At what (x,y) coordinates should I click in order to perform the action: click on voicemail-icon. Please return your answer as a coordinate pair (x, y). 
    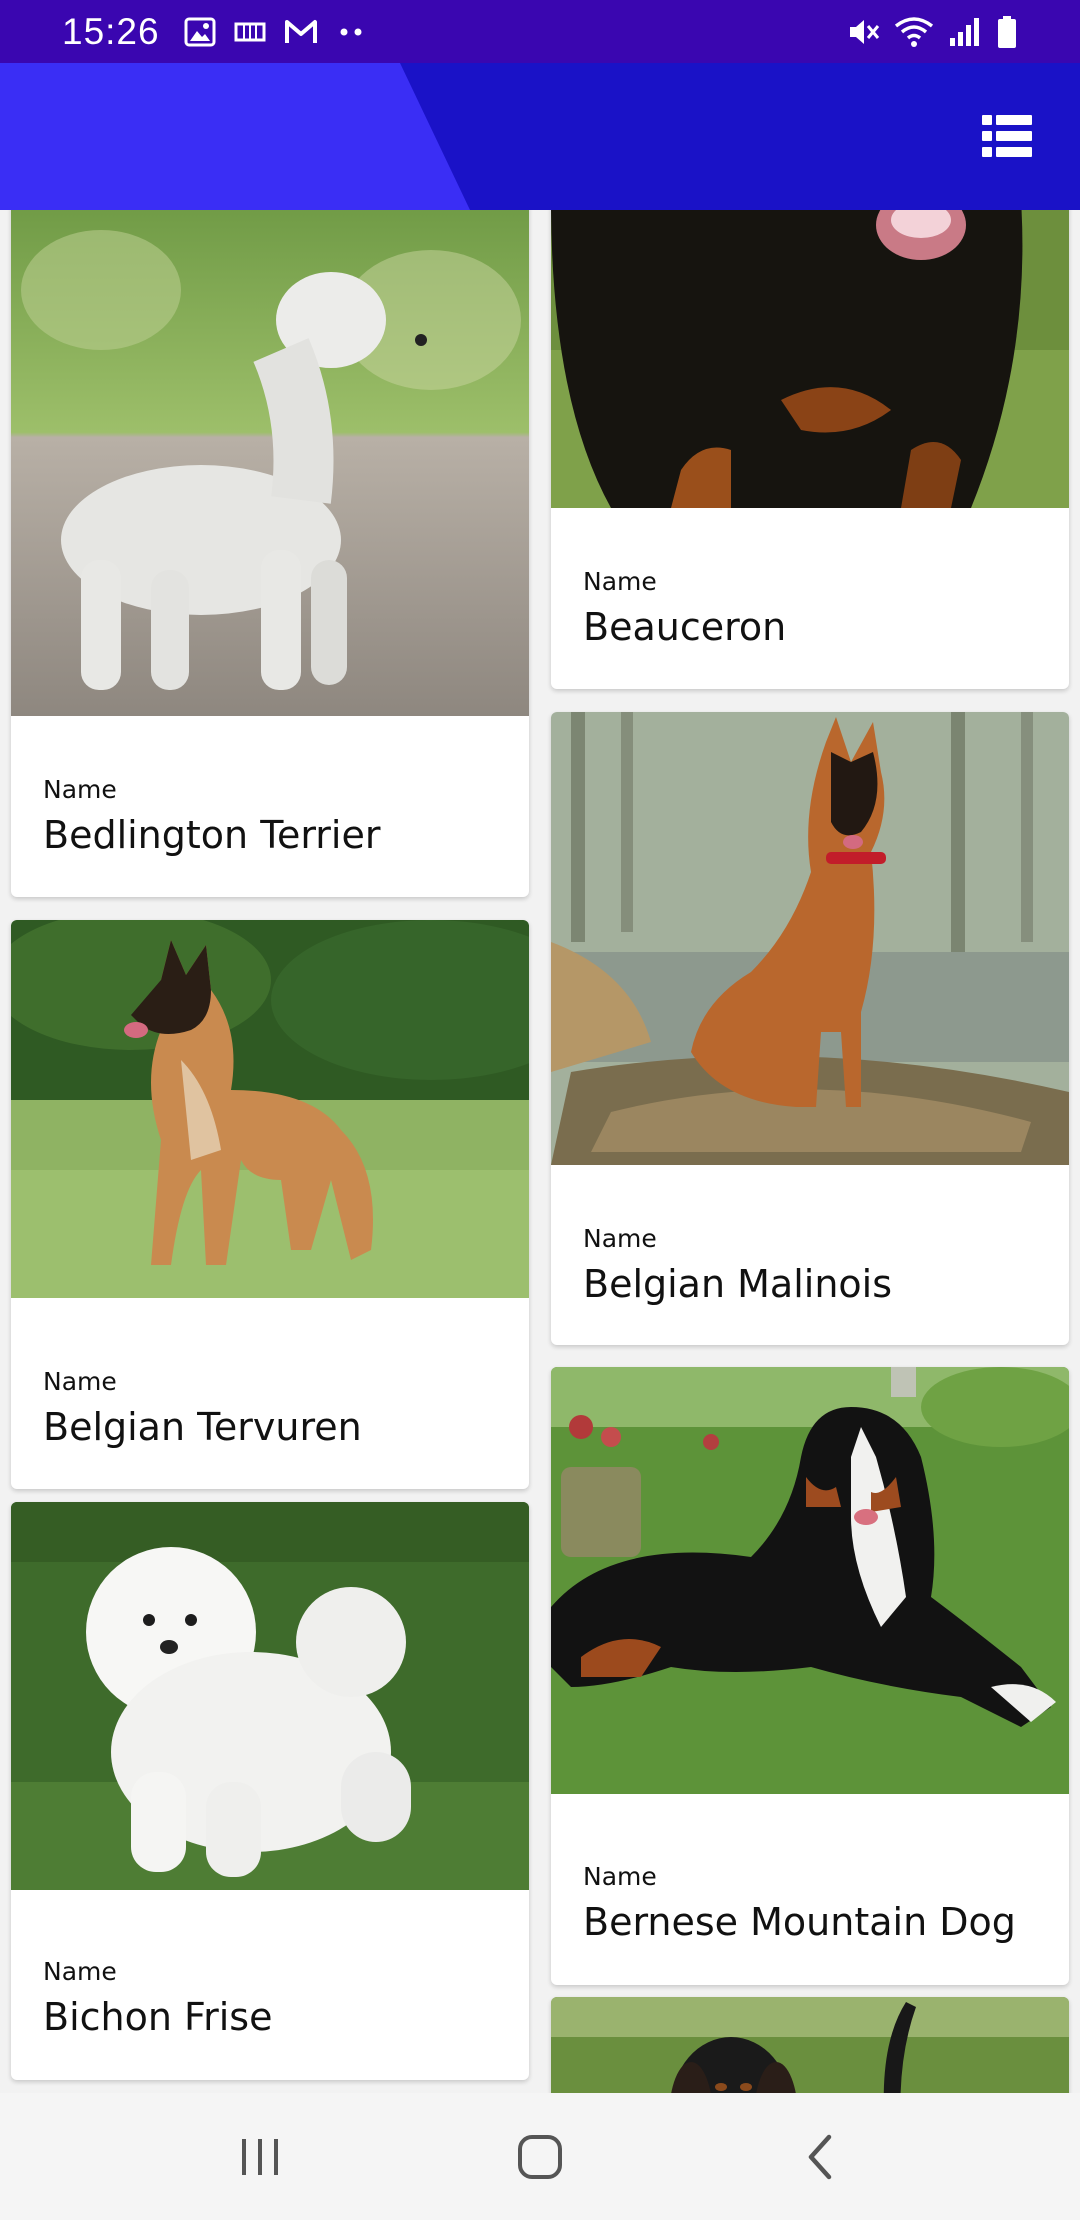
    Looking at the image, I should click on (250, 31).